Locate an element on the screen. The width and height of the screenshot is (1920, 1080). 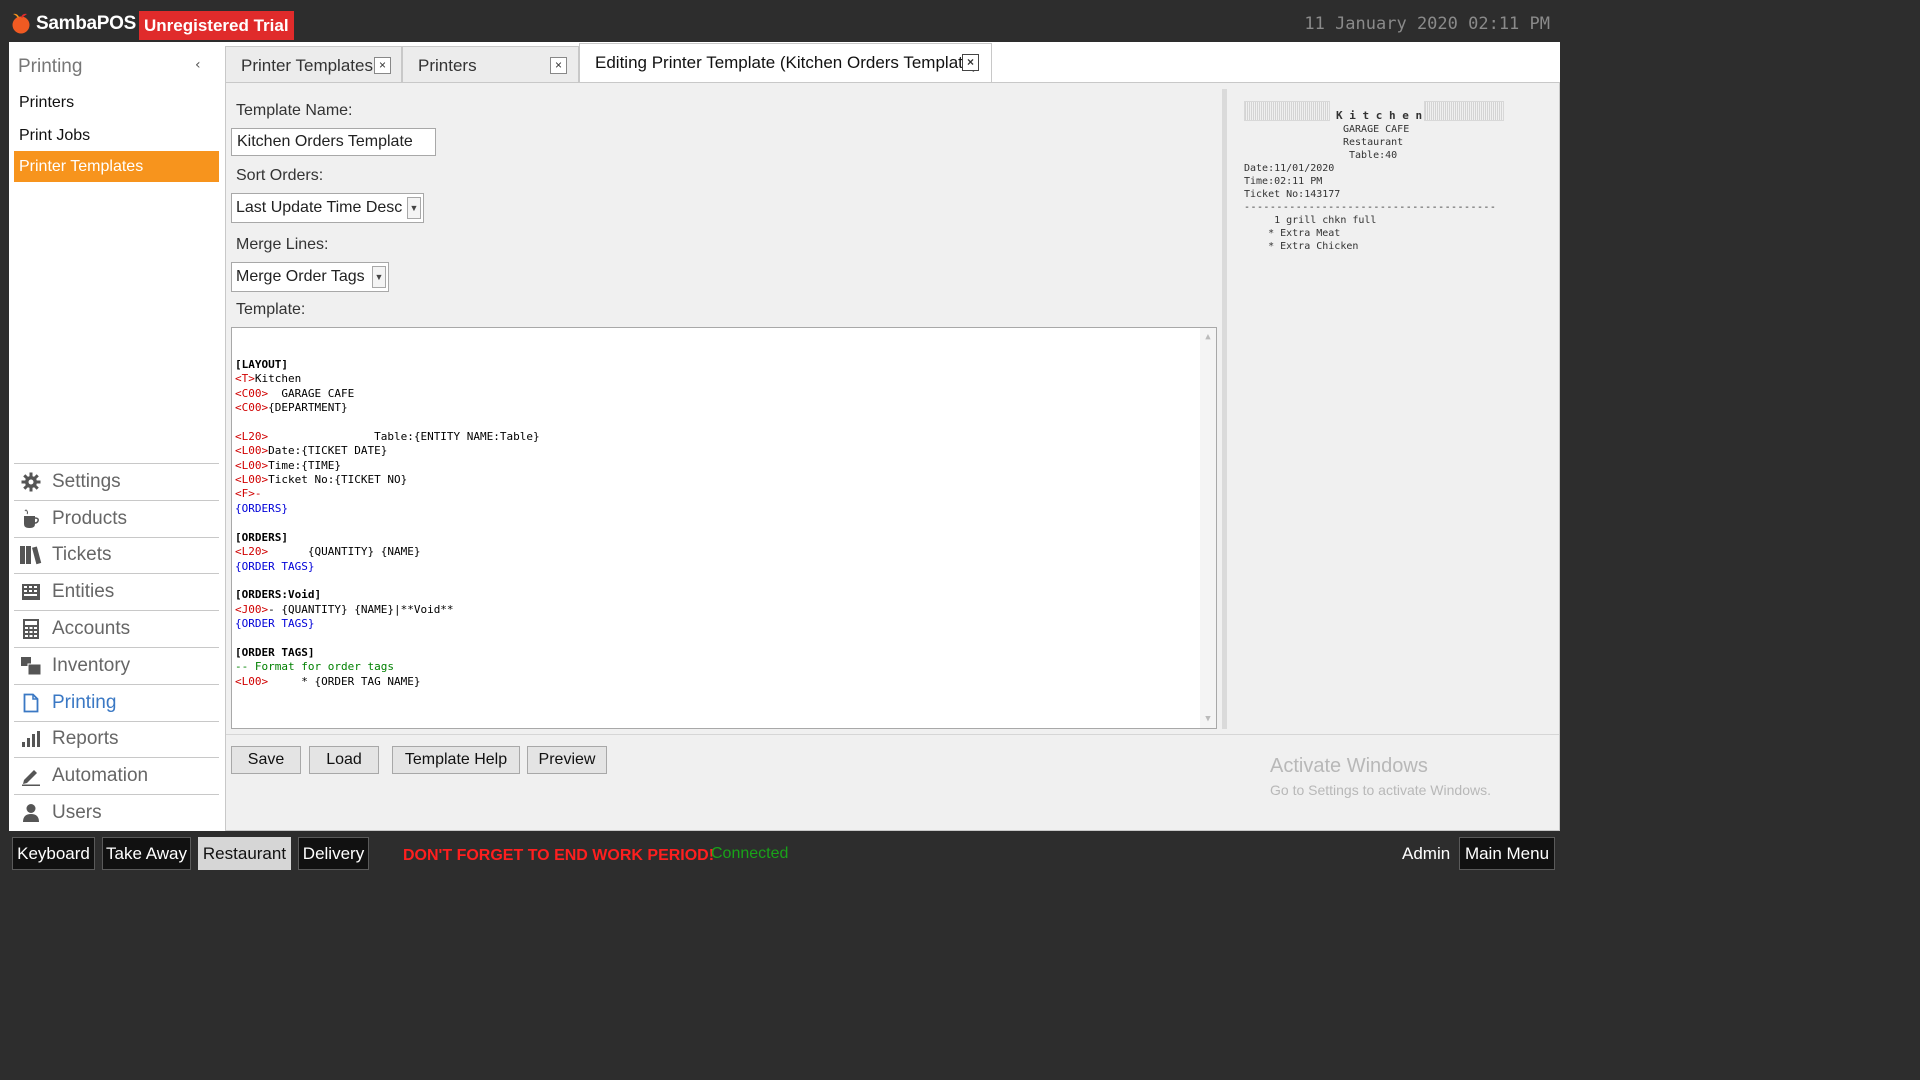
nav-settings: Settings is located at coordinates (116, 481).